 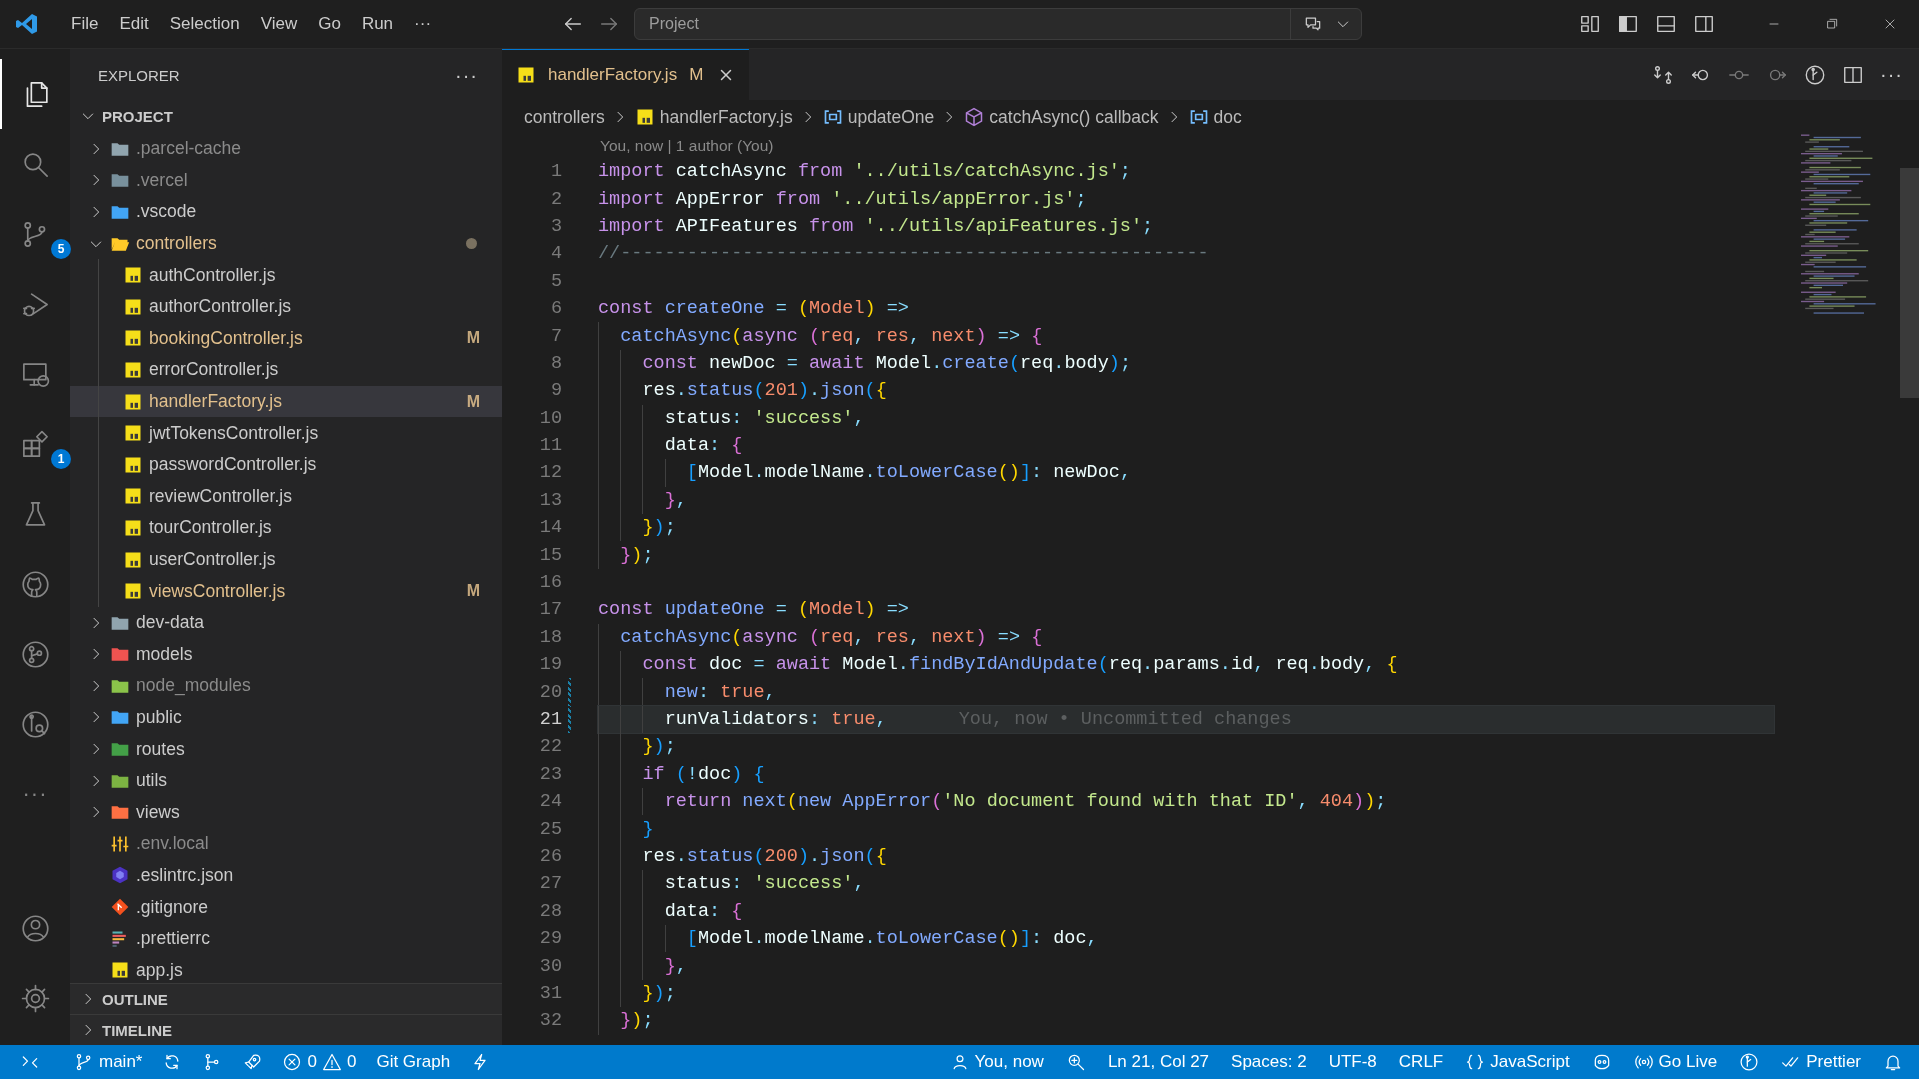 What do you see at coordinates (1815, 74) in the screenshot?
I see `file-history-icon` at bounding box center [1815, 74].